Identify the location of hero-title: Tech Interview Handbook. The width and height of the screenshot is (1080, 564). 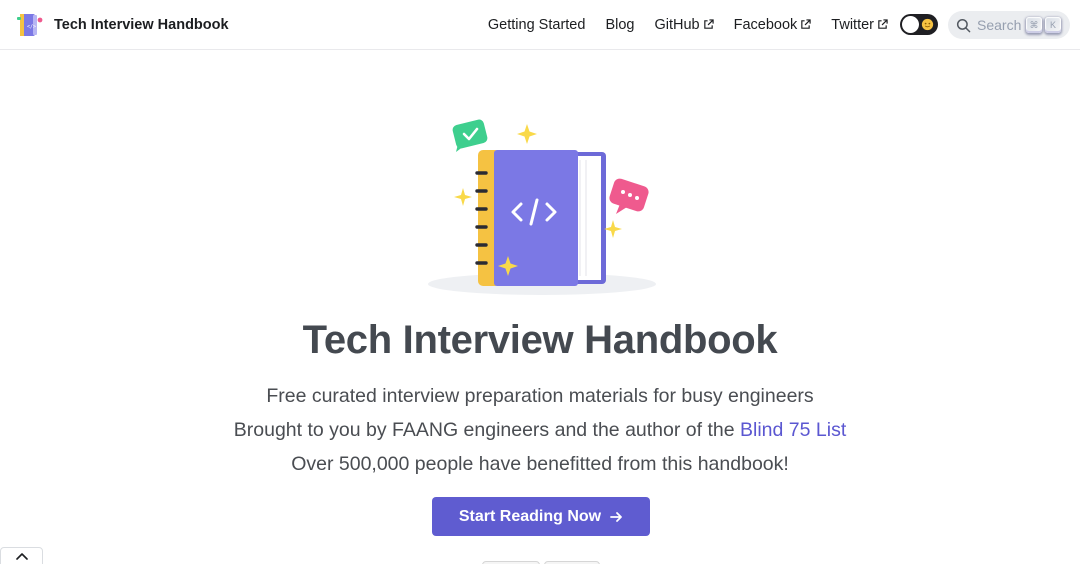
(540, 340).